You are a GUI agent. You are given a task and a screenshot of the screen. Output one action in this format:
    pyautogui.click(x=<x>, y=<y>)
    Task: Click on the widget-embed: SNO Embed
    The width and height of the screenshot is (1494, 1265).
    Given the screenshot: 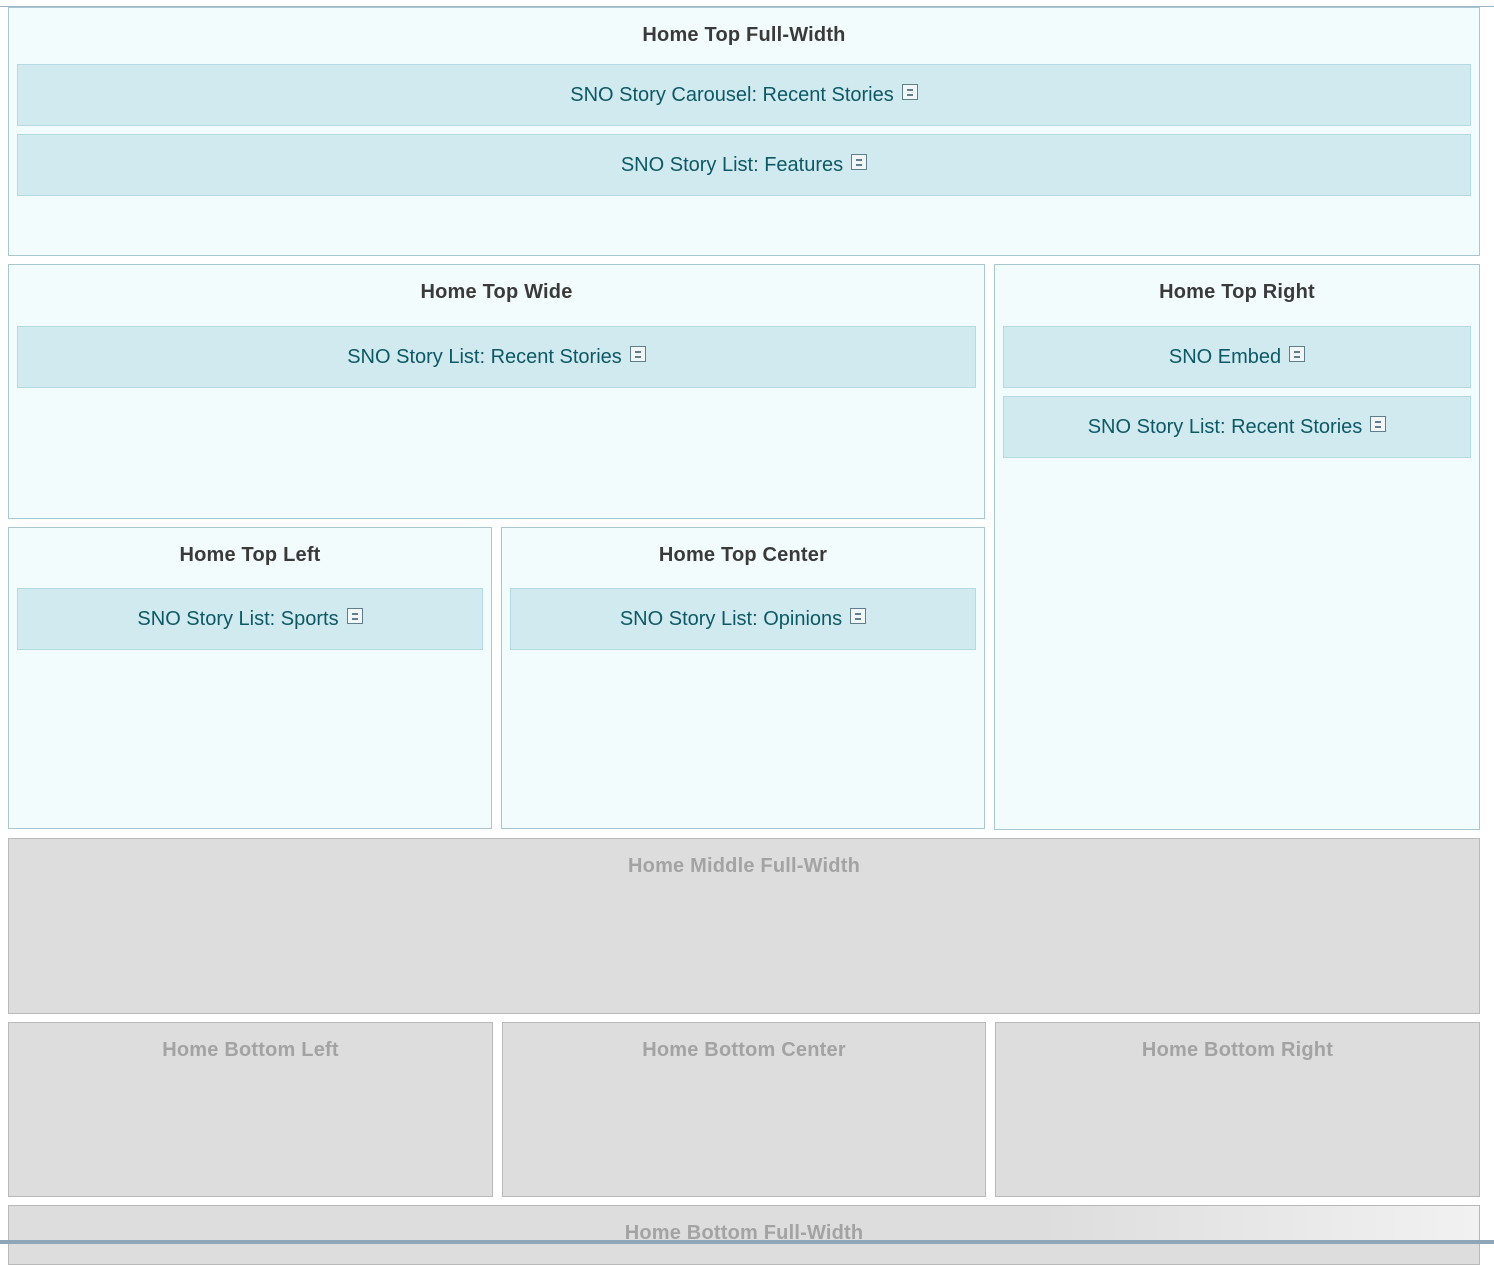 What is the action you would take?
    pyautogui.click(x=1237, y=357)
    